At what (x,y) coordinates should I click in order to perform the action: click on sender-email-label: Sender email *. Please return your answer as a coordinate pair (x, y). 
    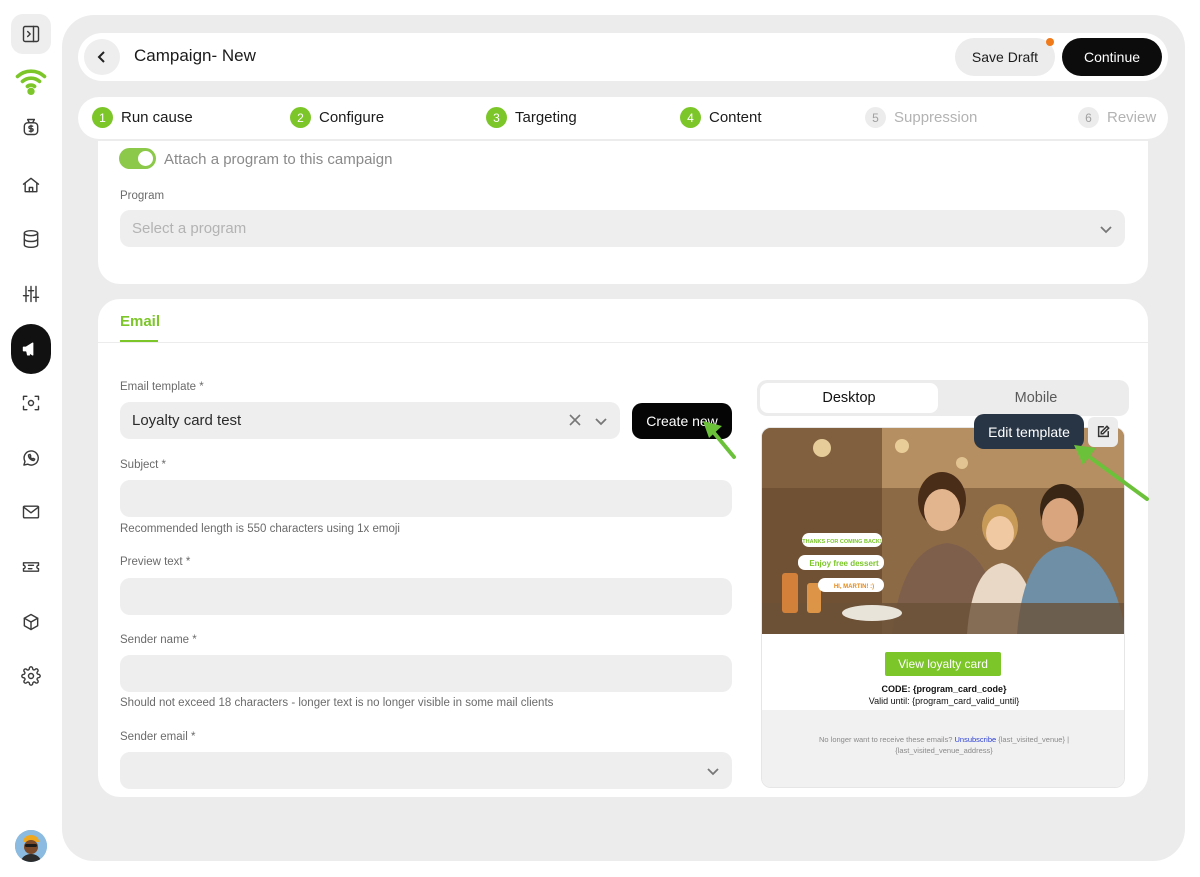
    Looking at the image, I should click on (158, 737).